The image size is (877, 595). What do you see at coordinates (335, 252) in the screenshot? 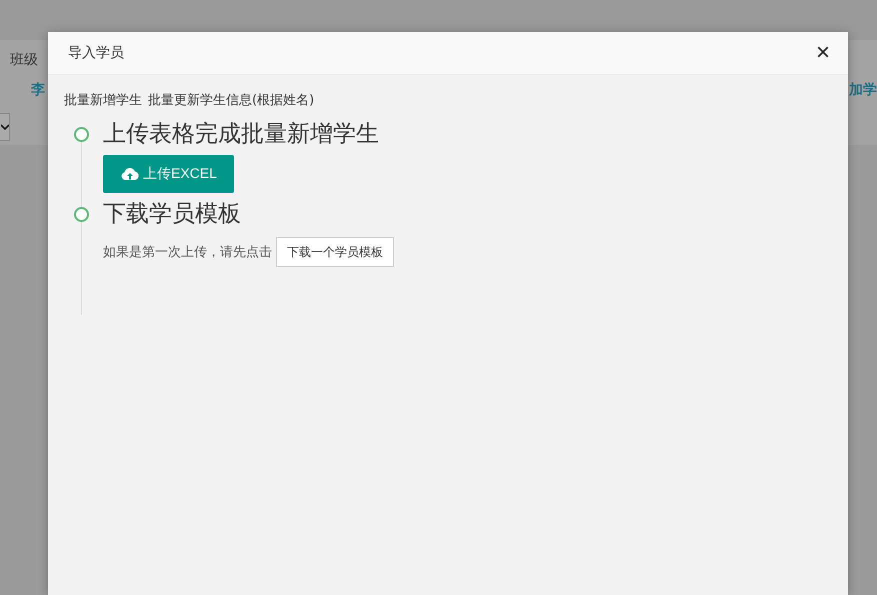
I see `download-template-button: 下载一个学员模板` at bounding box center [335, 252].